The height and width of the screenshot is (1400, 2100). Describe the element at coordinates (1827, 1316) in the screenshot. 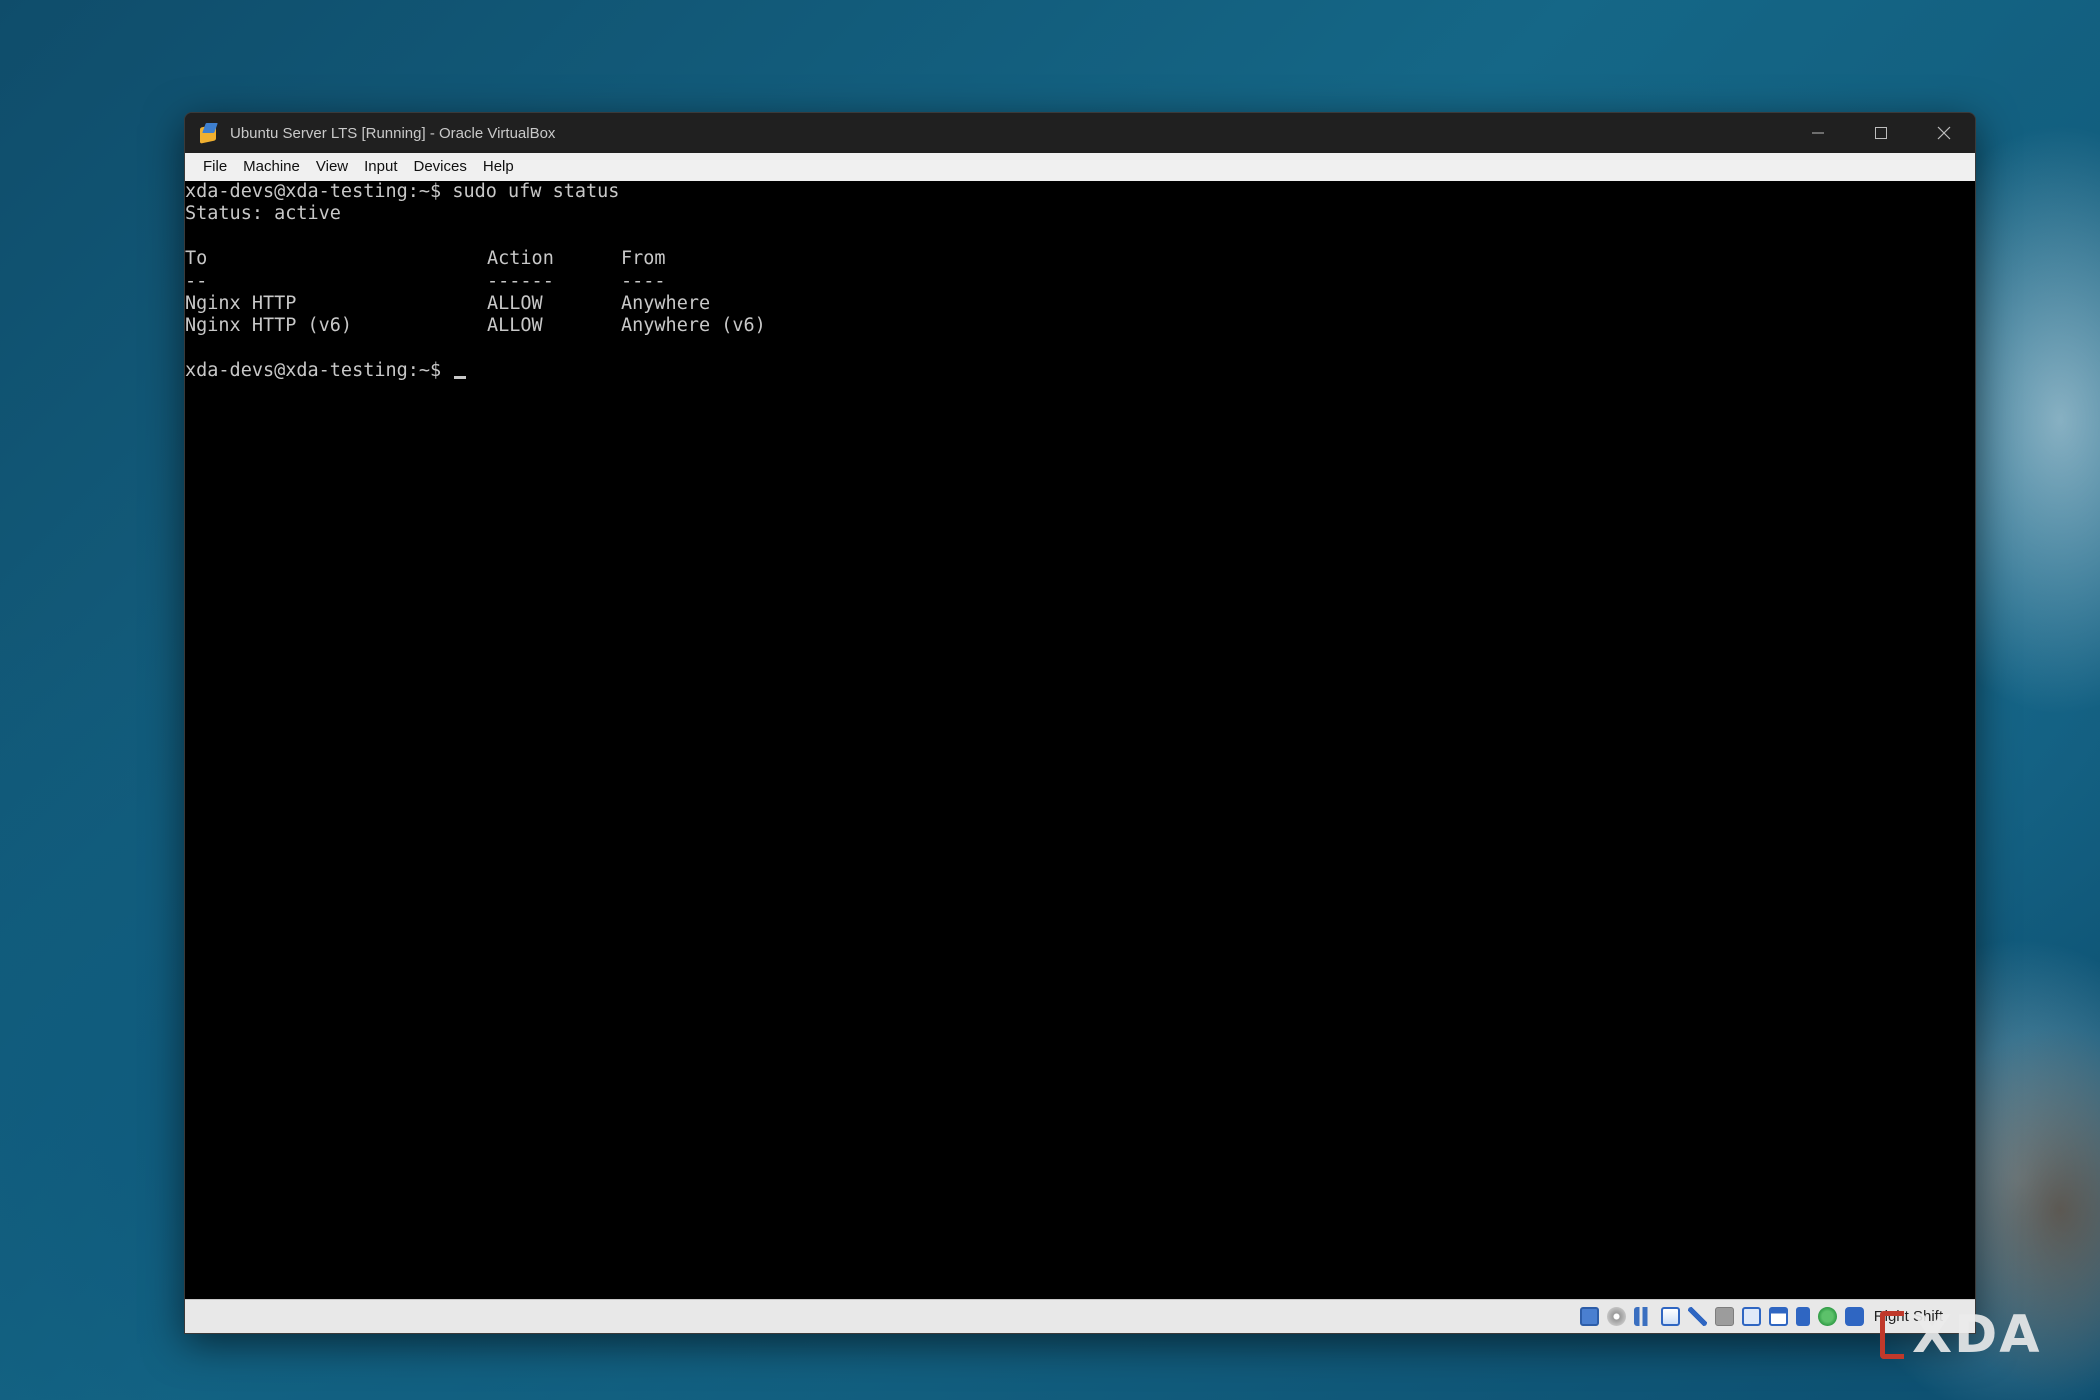

I see `mouse-integration-icon` at that location.